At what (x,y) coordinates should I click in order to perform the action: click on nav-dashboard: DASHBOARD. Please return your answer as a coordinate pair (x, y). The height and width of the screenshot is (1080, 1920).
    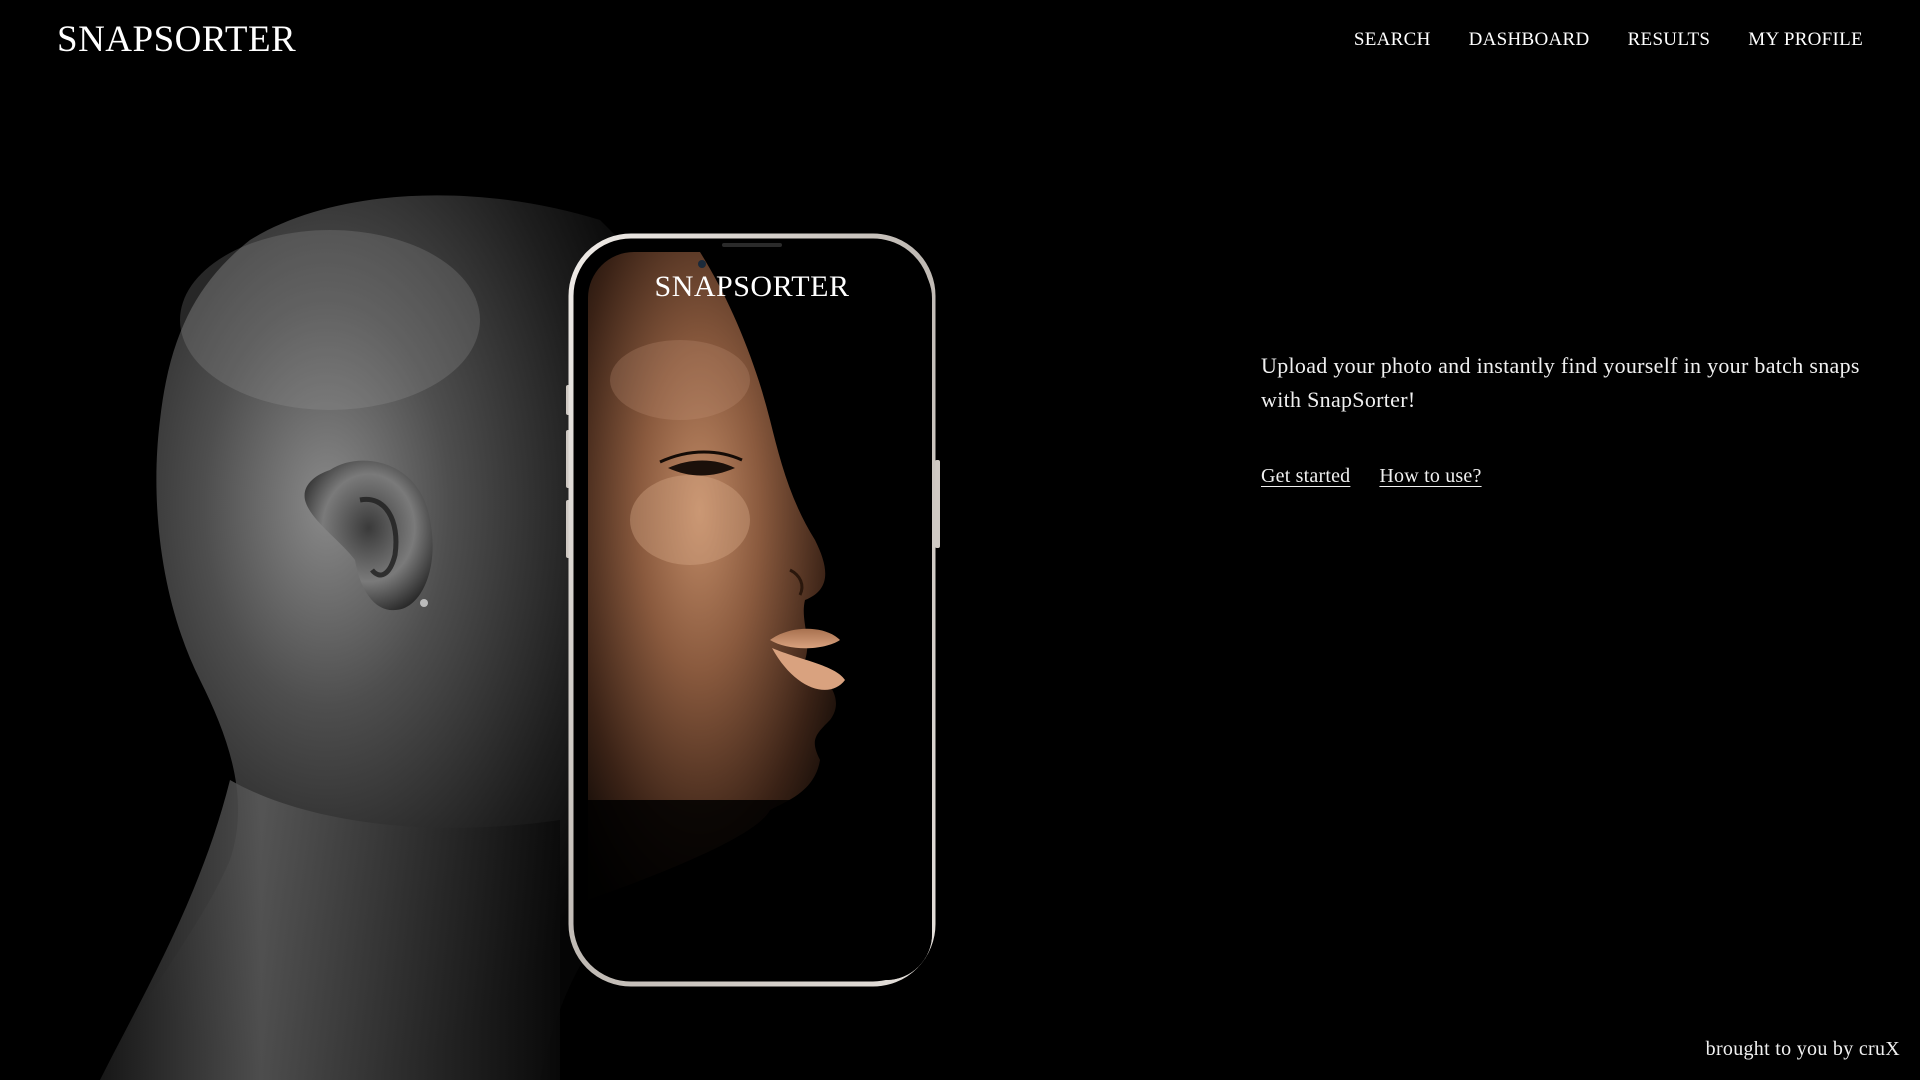
    Looking at the image, I should click on (1529, 40).